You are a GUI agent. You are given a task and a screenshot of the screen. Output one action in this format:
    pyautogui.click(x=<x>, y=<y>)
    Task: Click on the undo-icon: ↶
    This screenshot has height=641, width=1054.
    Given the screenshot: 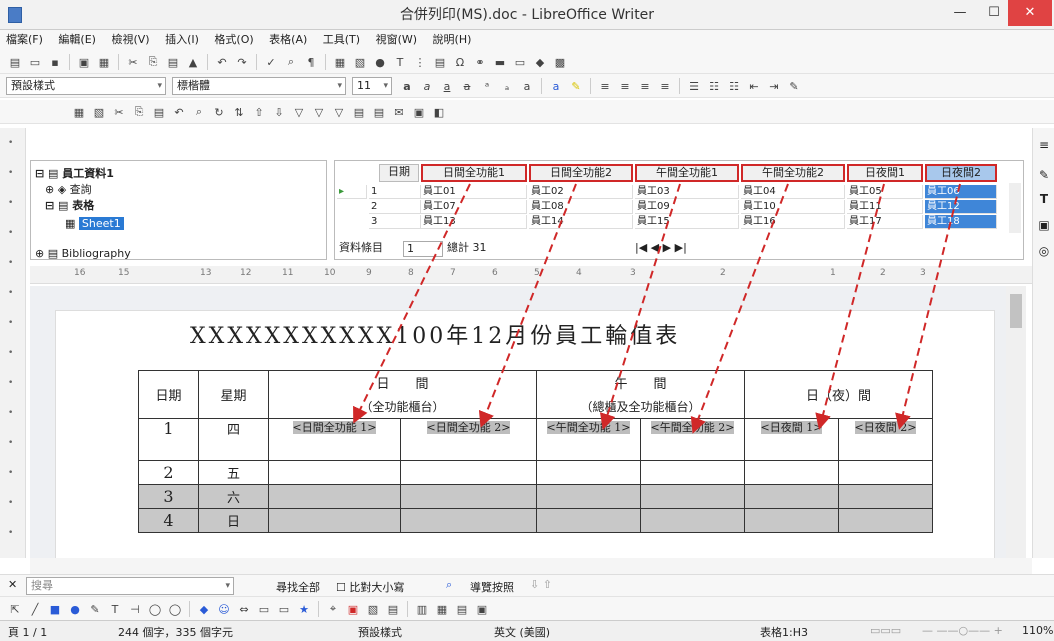 What is the action you would take?
    pyautogui.click(x=222, y=62)
    